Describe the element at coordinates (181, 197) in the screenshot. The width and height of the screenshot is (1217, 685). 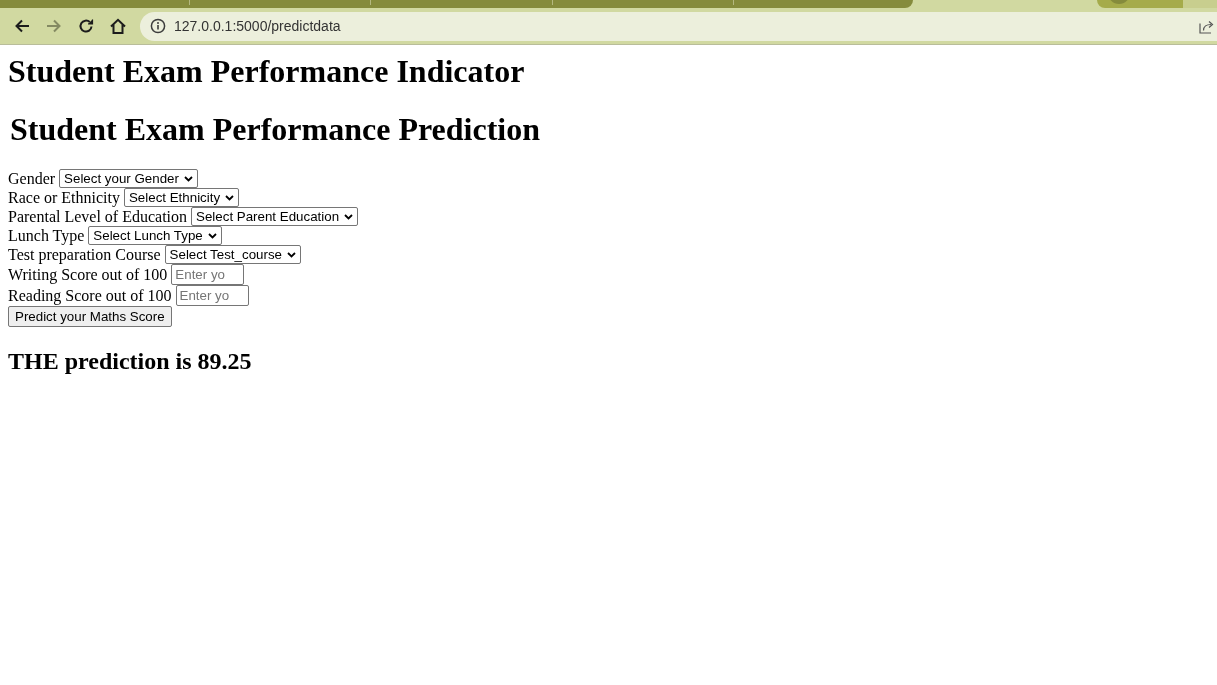
I see `dropdown-field: Select Ethnicity` at that location.